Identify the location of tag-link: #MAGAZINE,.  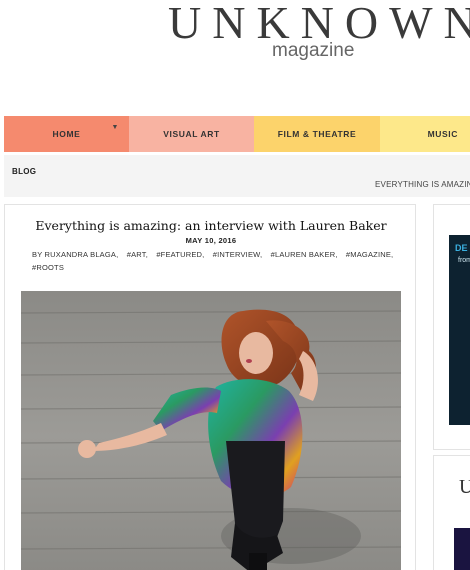
(369, 254).